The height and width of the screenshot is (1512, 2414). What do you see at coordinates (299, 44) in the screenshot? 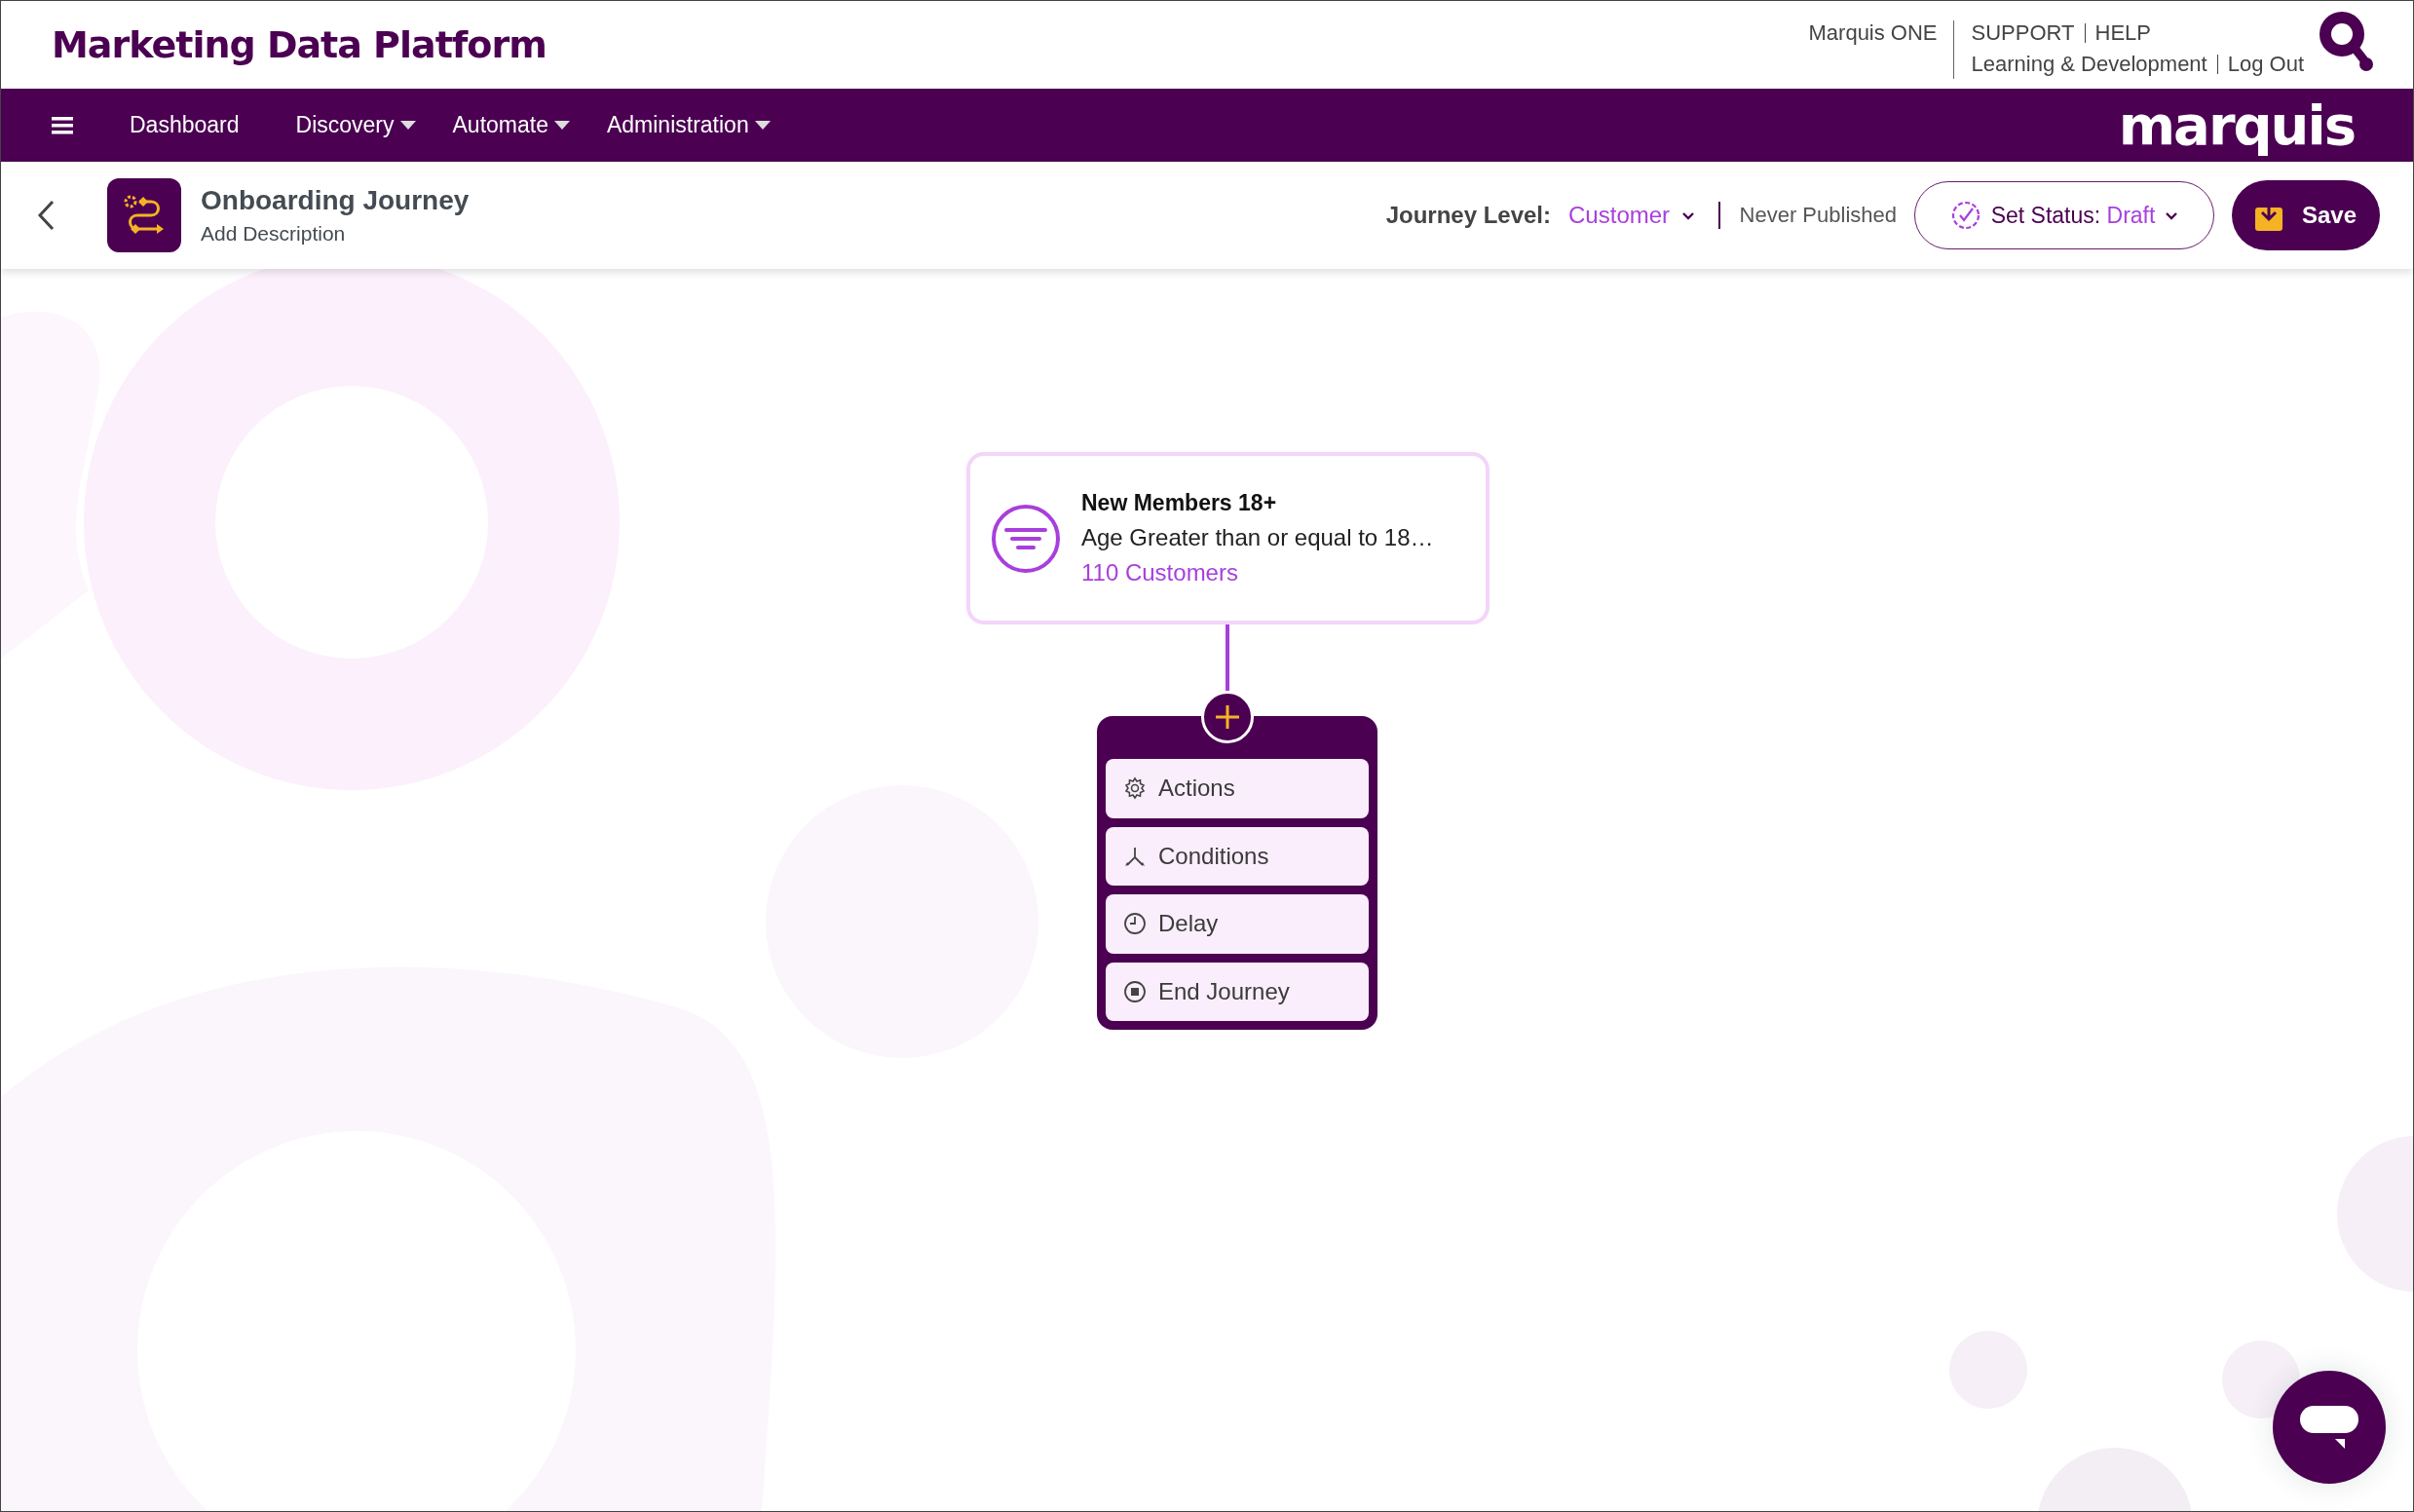
I see `app-title: Marketing Data Platform` at bounding box center [299, 44].